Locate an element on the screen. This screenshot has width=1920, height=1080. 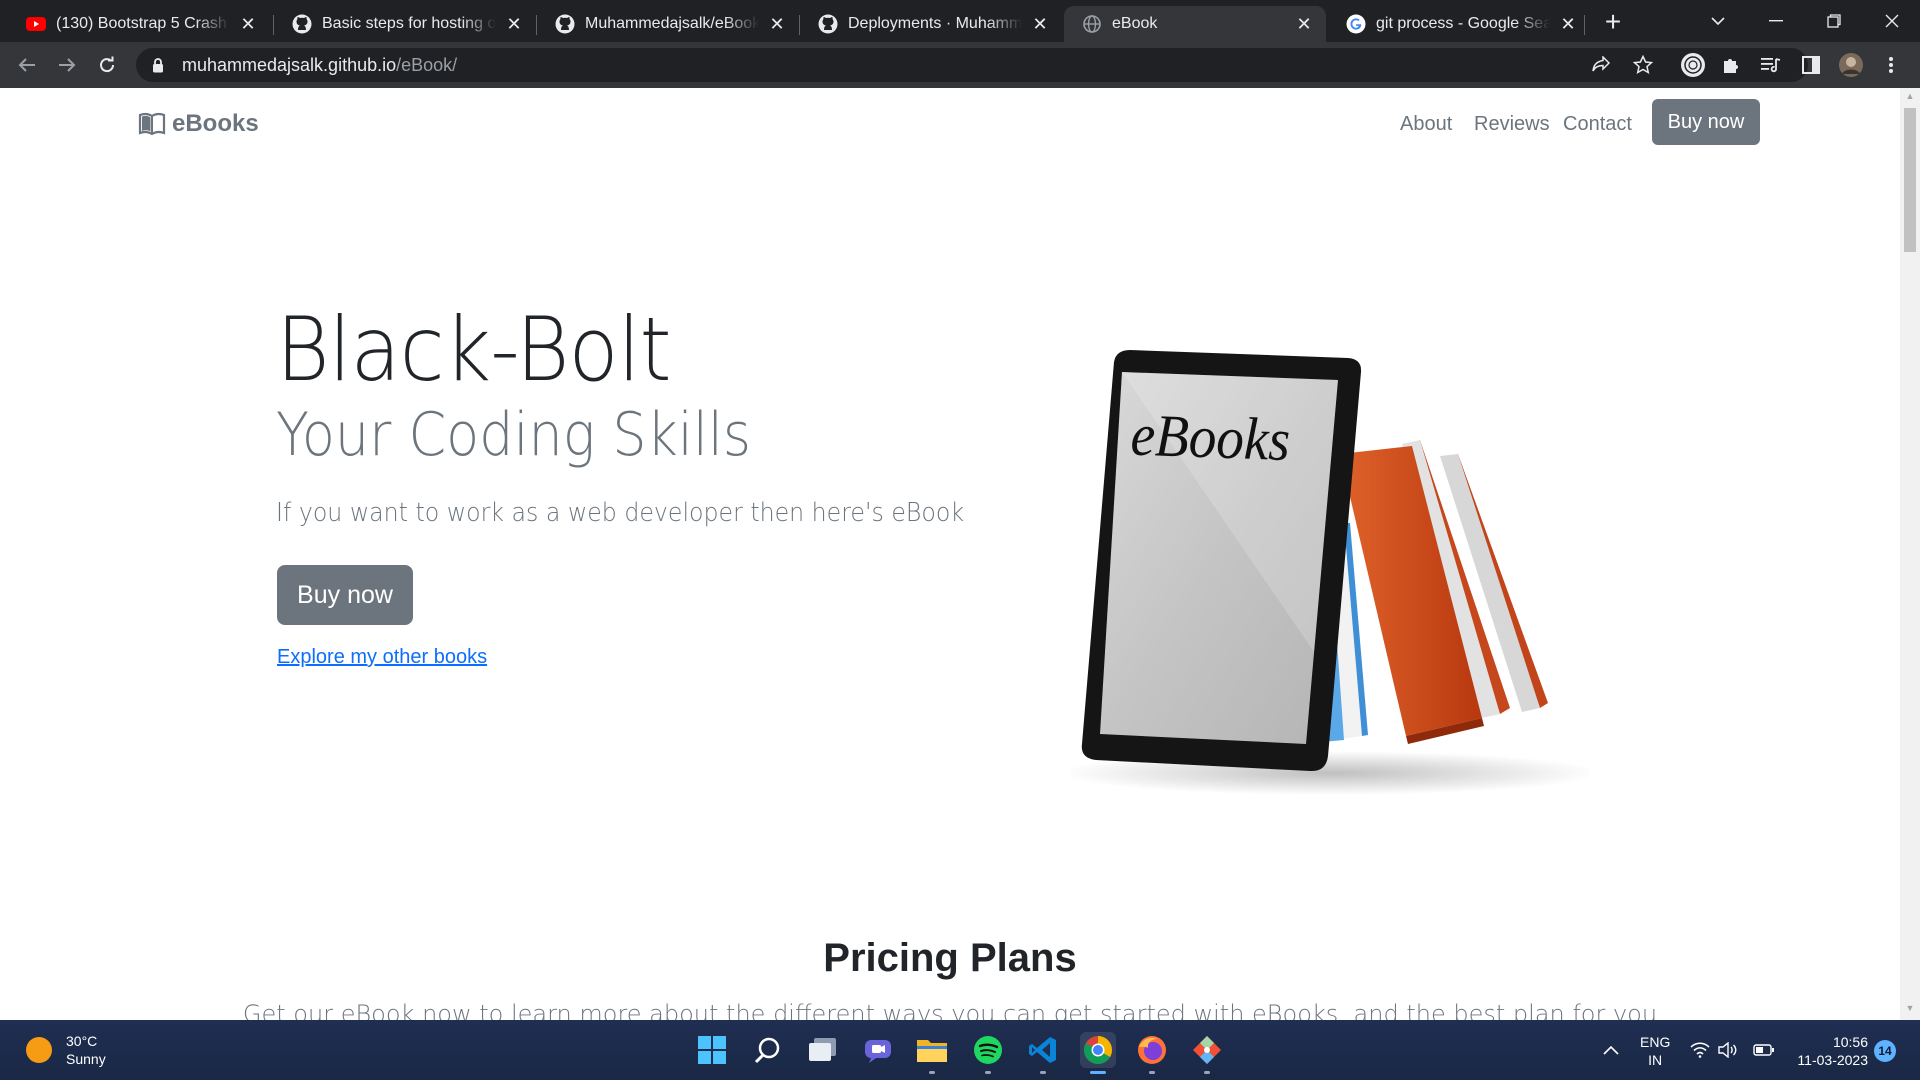
language-indicator: ENG IN is located at coordinates (1655, 1051).